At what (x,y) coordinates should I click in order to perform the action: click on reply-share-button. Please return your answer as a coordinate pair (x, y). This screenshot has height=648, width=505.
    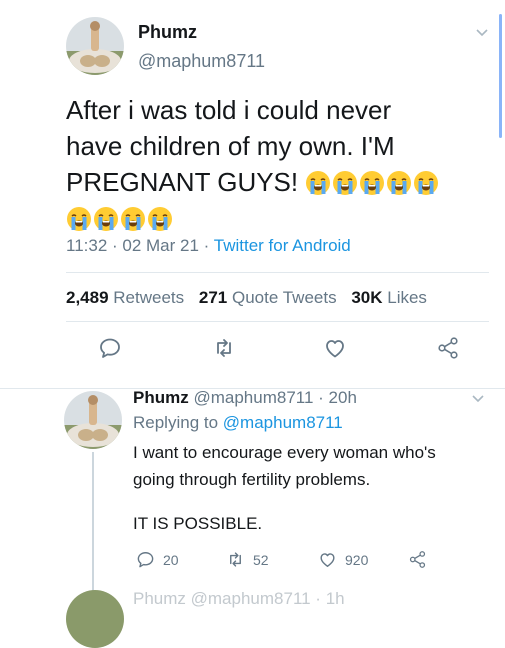
    Looking at the image, I should click on (421, 559).